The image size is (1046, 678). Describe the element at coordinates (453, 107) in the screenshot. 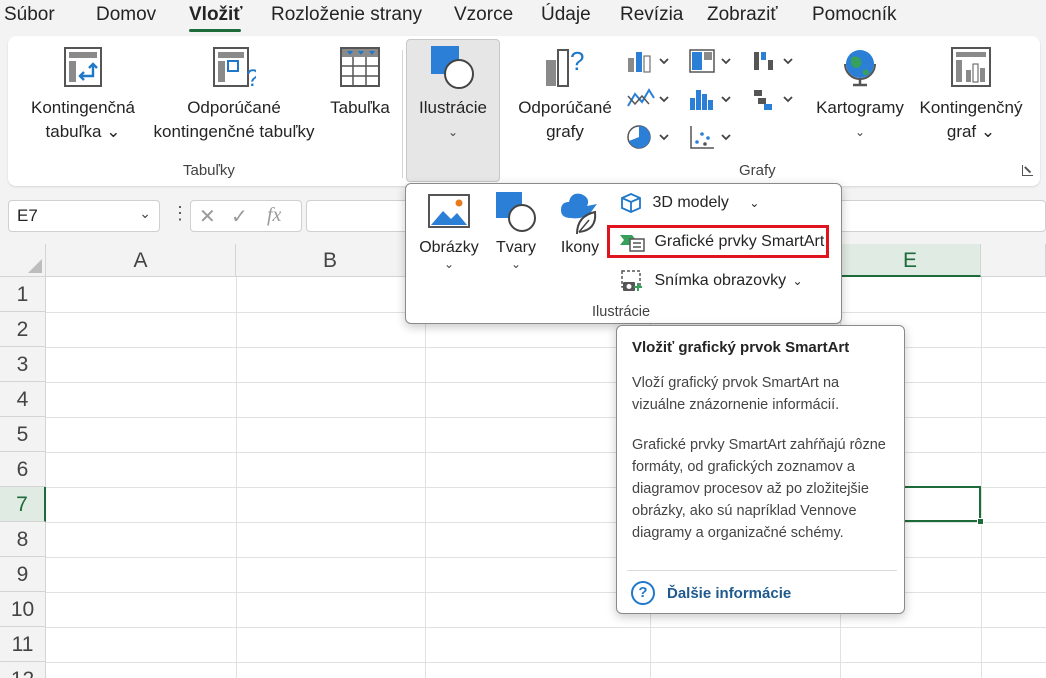

I see `illustrations-label: Ilustrácie` at that location.